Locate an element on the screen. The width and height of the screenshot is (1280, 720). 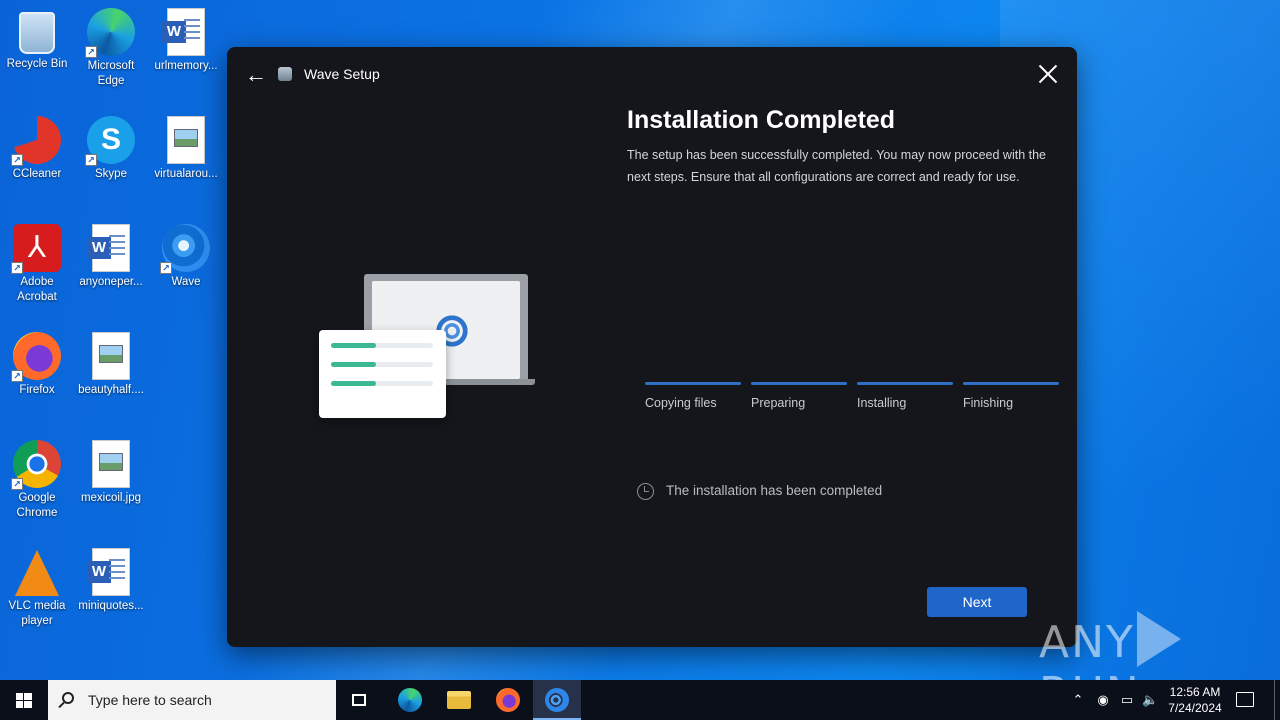
checklist-card is located at coordinates (382, 374).